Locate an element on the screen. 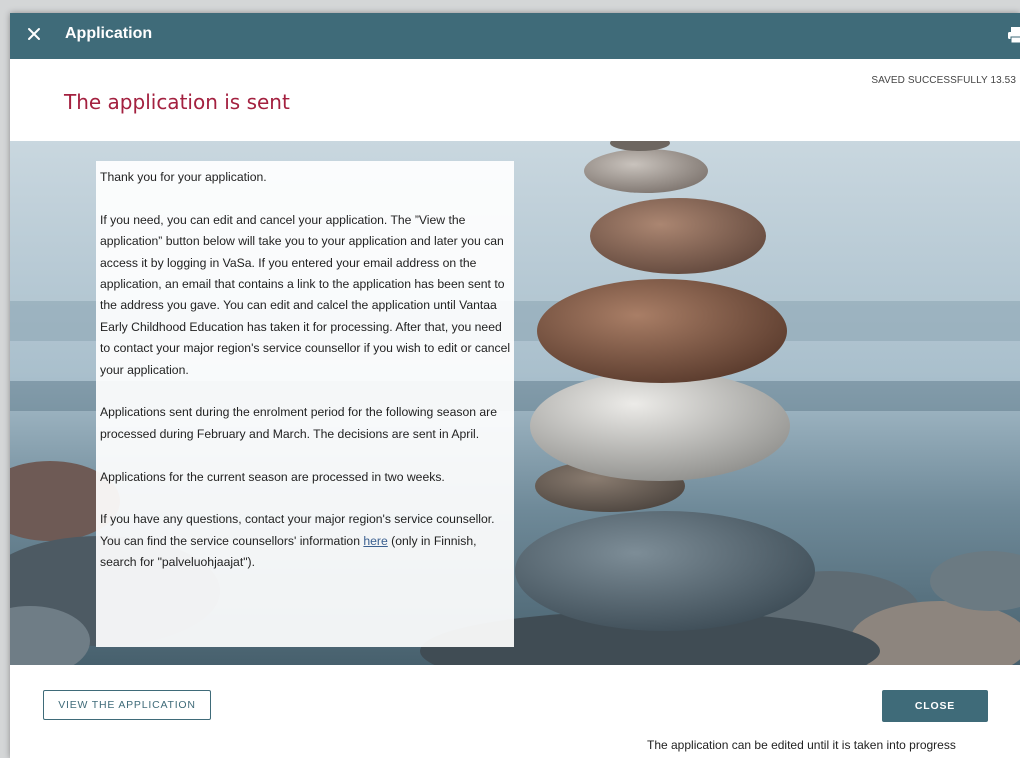 Image resolution: width=1020 pixels, height=758 pixels. save-status: SAVED SUCCESSFULLY 13.53 is located at coordinates (943, 80).